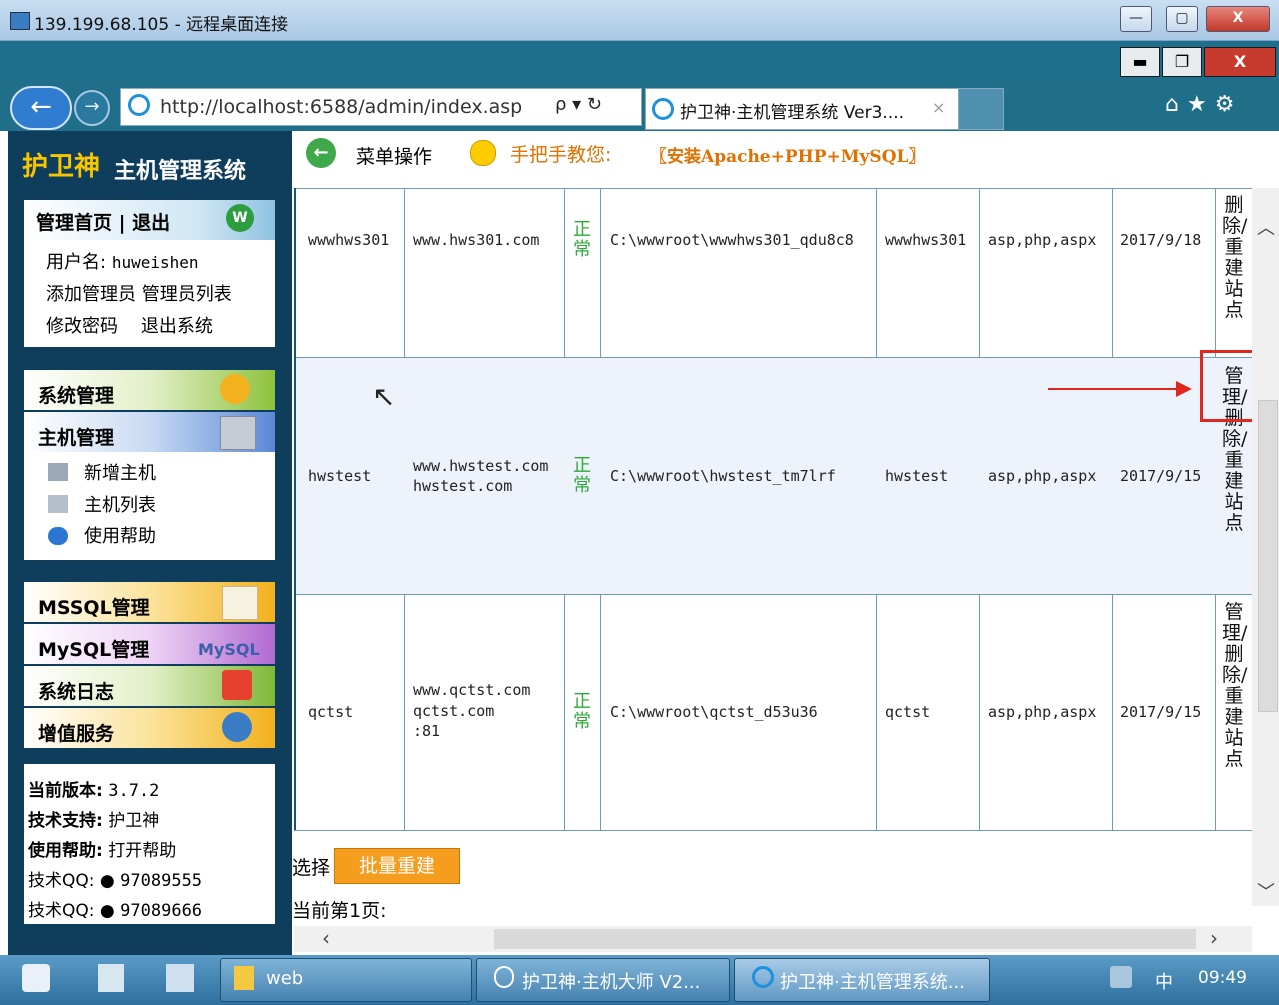  Describe the element at coordinates (1214, 938) in the screenshot. I see `scroll-right-icon: ›` at that location.